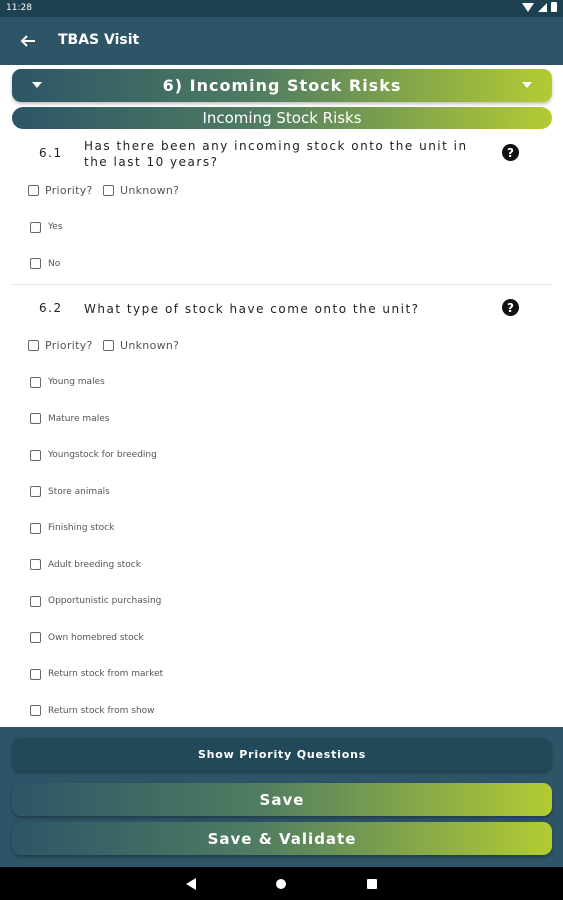 The height and width of the screenshot is (900, 563). Describe the element at coordinates (99, 40) in the screenshot. I see `app-title: TBAS Visit` at that location.